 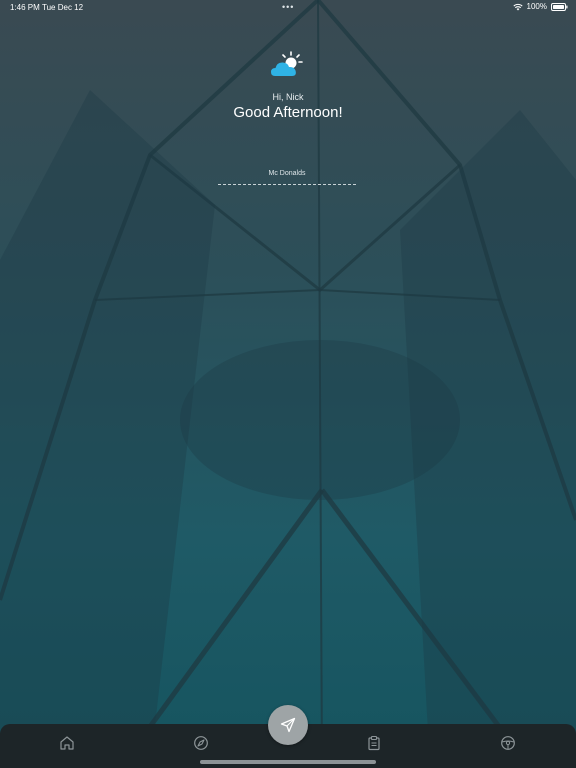 What do you see at coordinates (559, 6) in the screenshot?
I see `battery-icon` at bounding box center [559, 6].